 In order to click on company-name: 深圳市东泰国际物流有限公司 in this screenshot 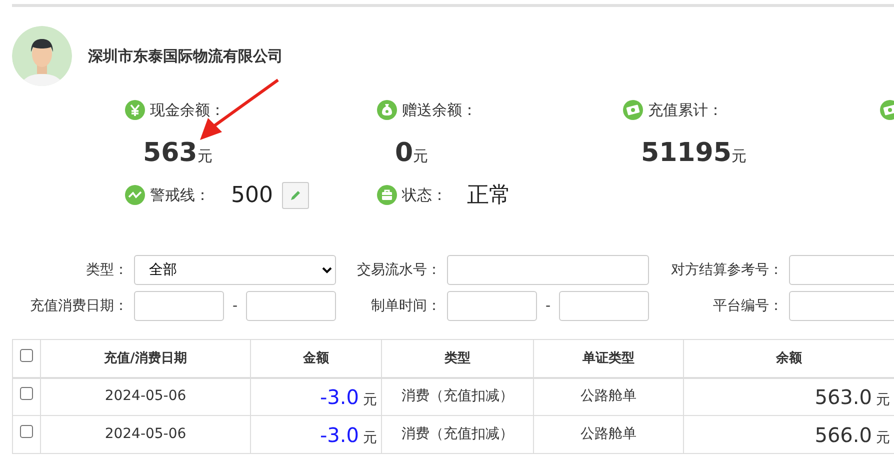, I will do `click(185, 56)`.